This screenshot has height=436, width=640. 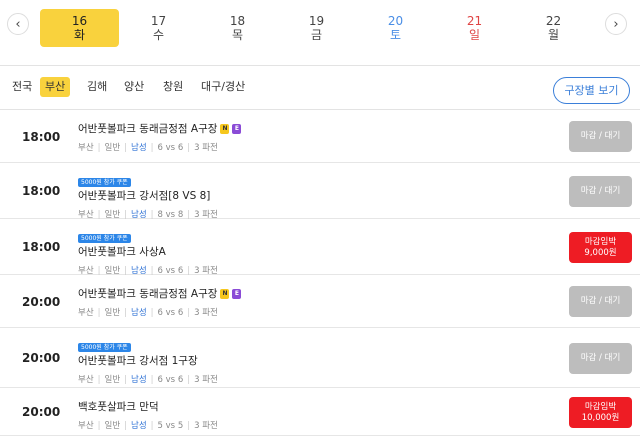 What do you see at coordinates (55, 87) in the screenshot?
I see `region-tab: 부산` at bounding box center [55, 87].